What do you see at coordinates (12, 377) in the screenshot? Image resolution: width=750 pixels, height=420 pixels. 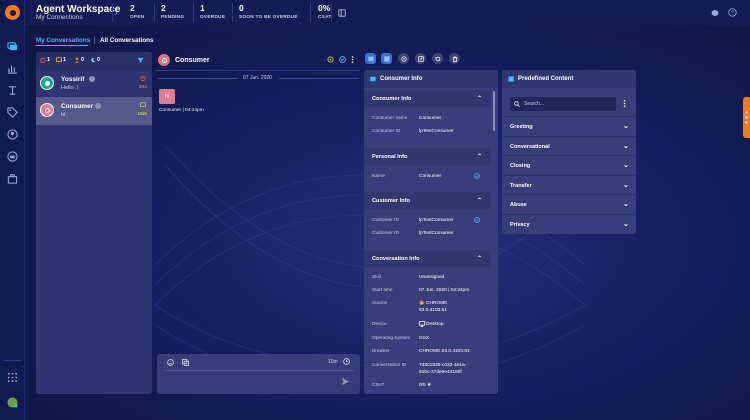 I see `apps-grid-icon` at bounding box center [12, 377].